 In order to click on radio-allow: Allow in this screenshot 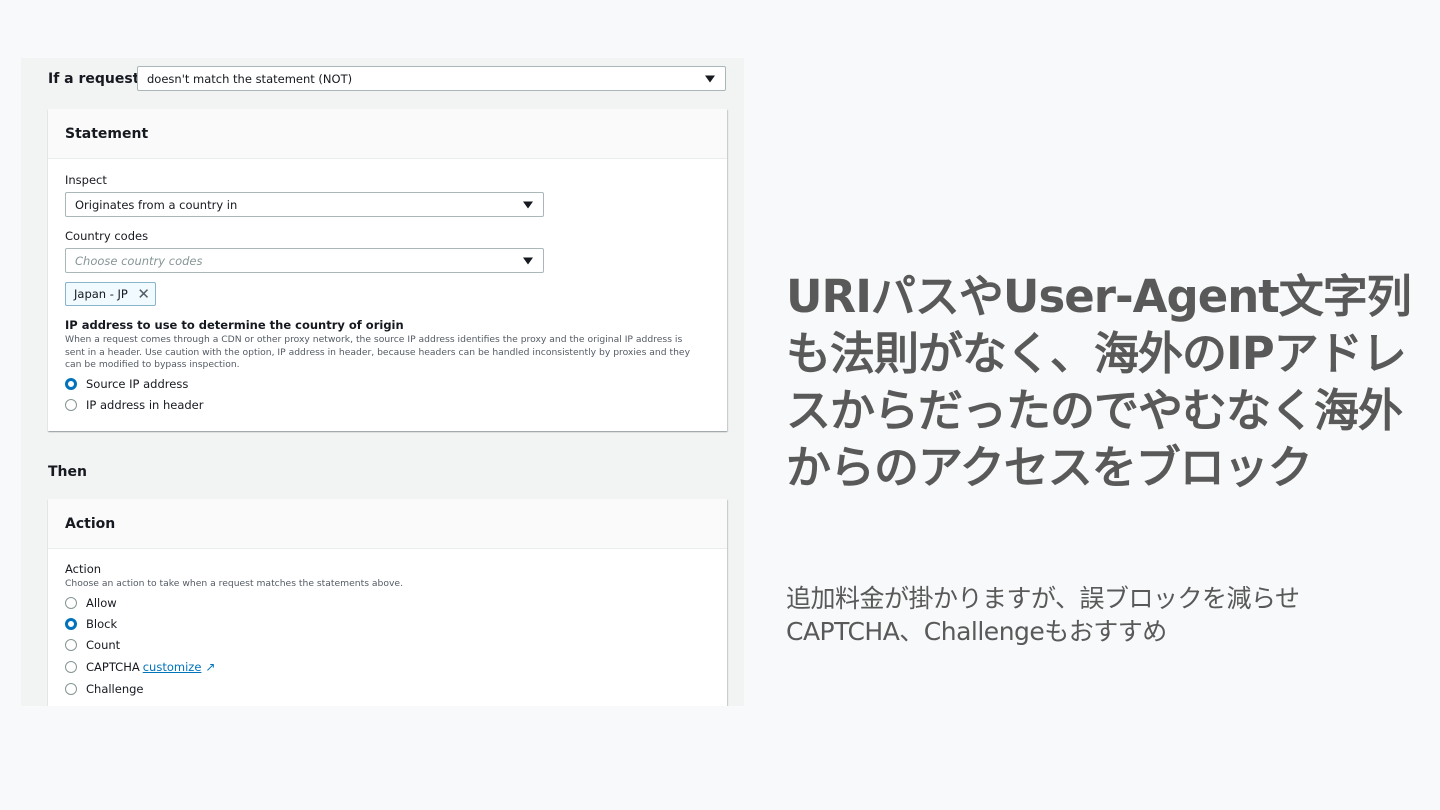, I will do `click(91, 603)`.